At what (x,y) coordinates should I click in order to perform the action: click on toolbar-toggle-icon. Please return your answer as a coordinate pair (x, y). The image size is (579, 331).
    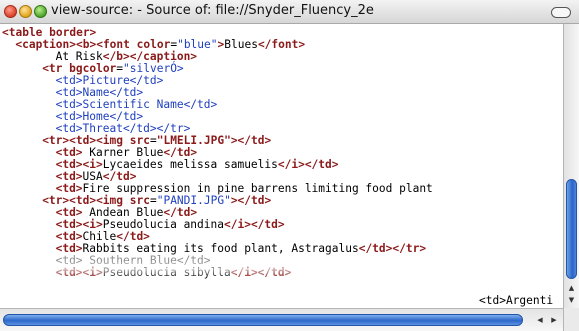
    Looking at the image, I should click on (561, 12).